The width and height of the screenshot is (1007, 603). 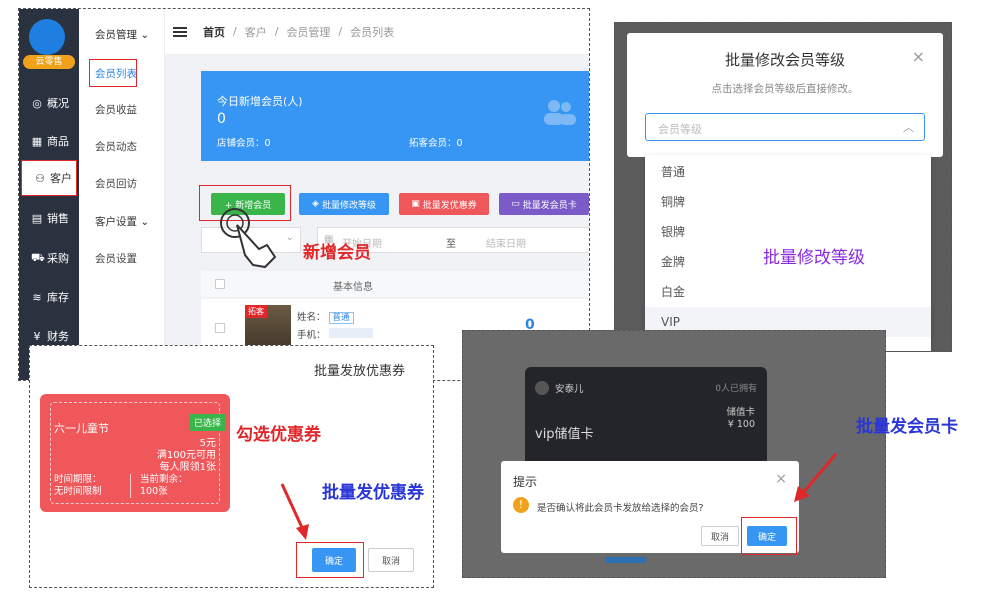 What do you see at coordinates (415, 204) in the screenshot?
I see `ticket-icon: ▣` at bounding box center [415, 204].